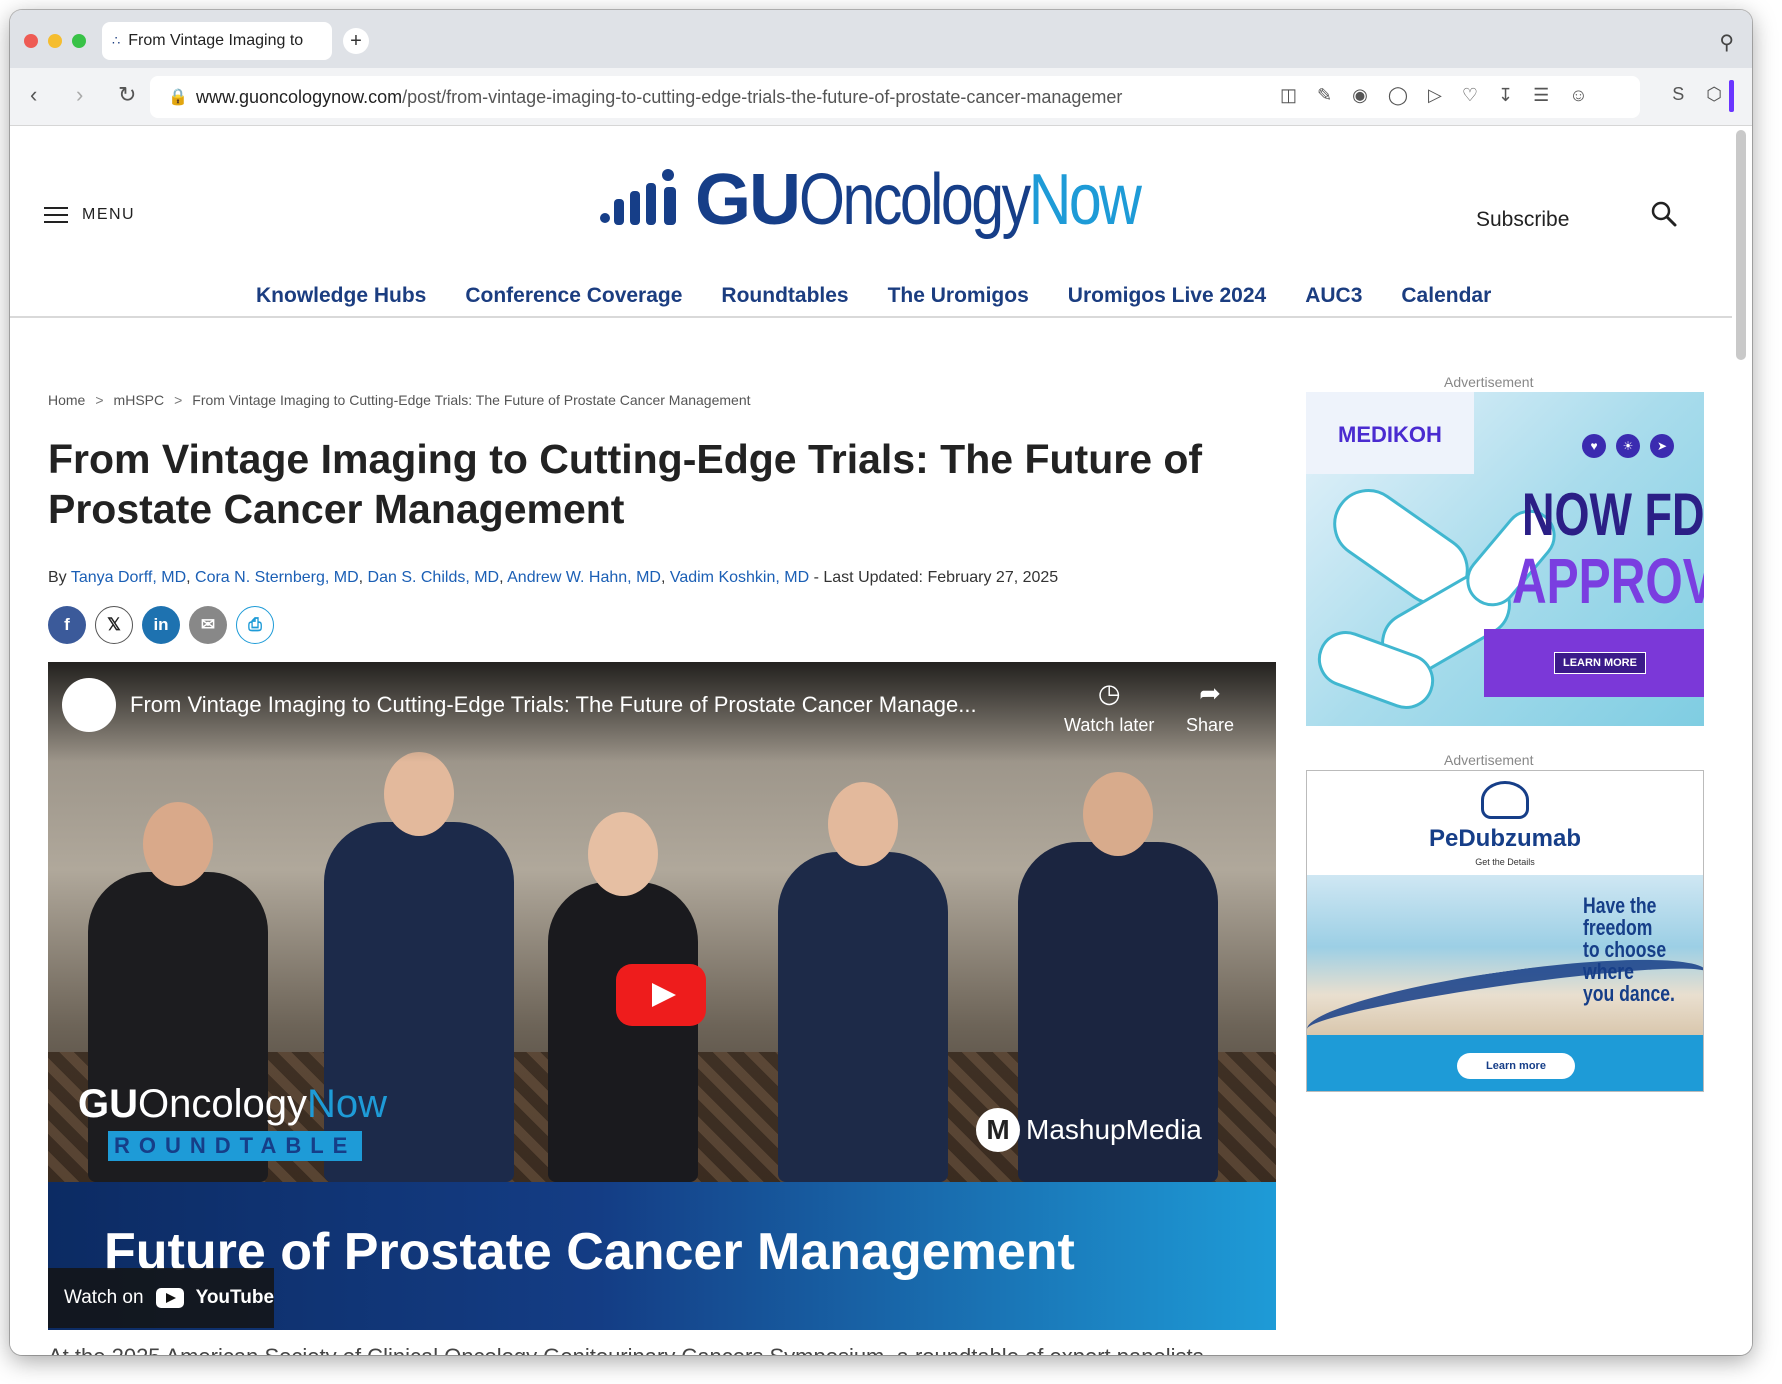 The image size is (1782, 1384). Describe the element at coordinates (255, 625) in the screenshot. I see `print-icon: ⎙` at that location.